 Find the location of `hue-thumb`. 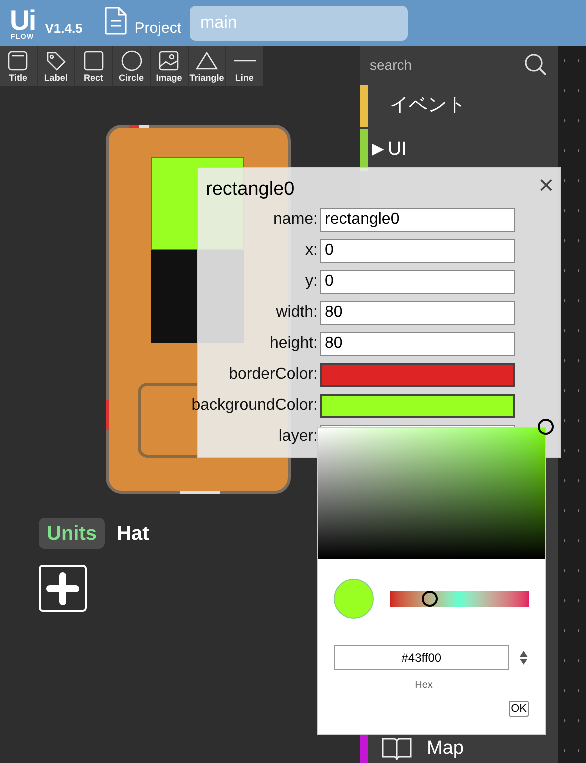

hue-thumb is located at coordinates (430, 599).